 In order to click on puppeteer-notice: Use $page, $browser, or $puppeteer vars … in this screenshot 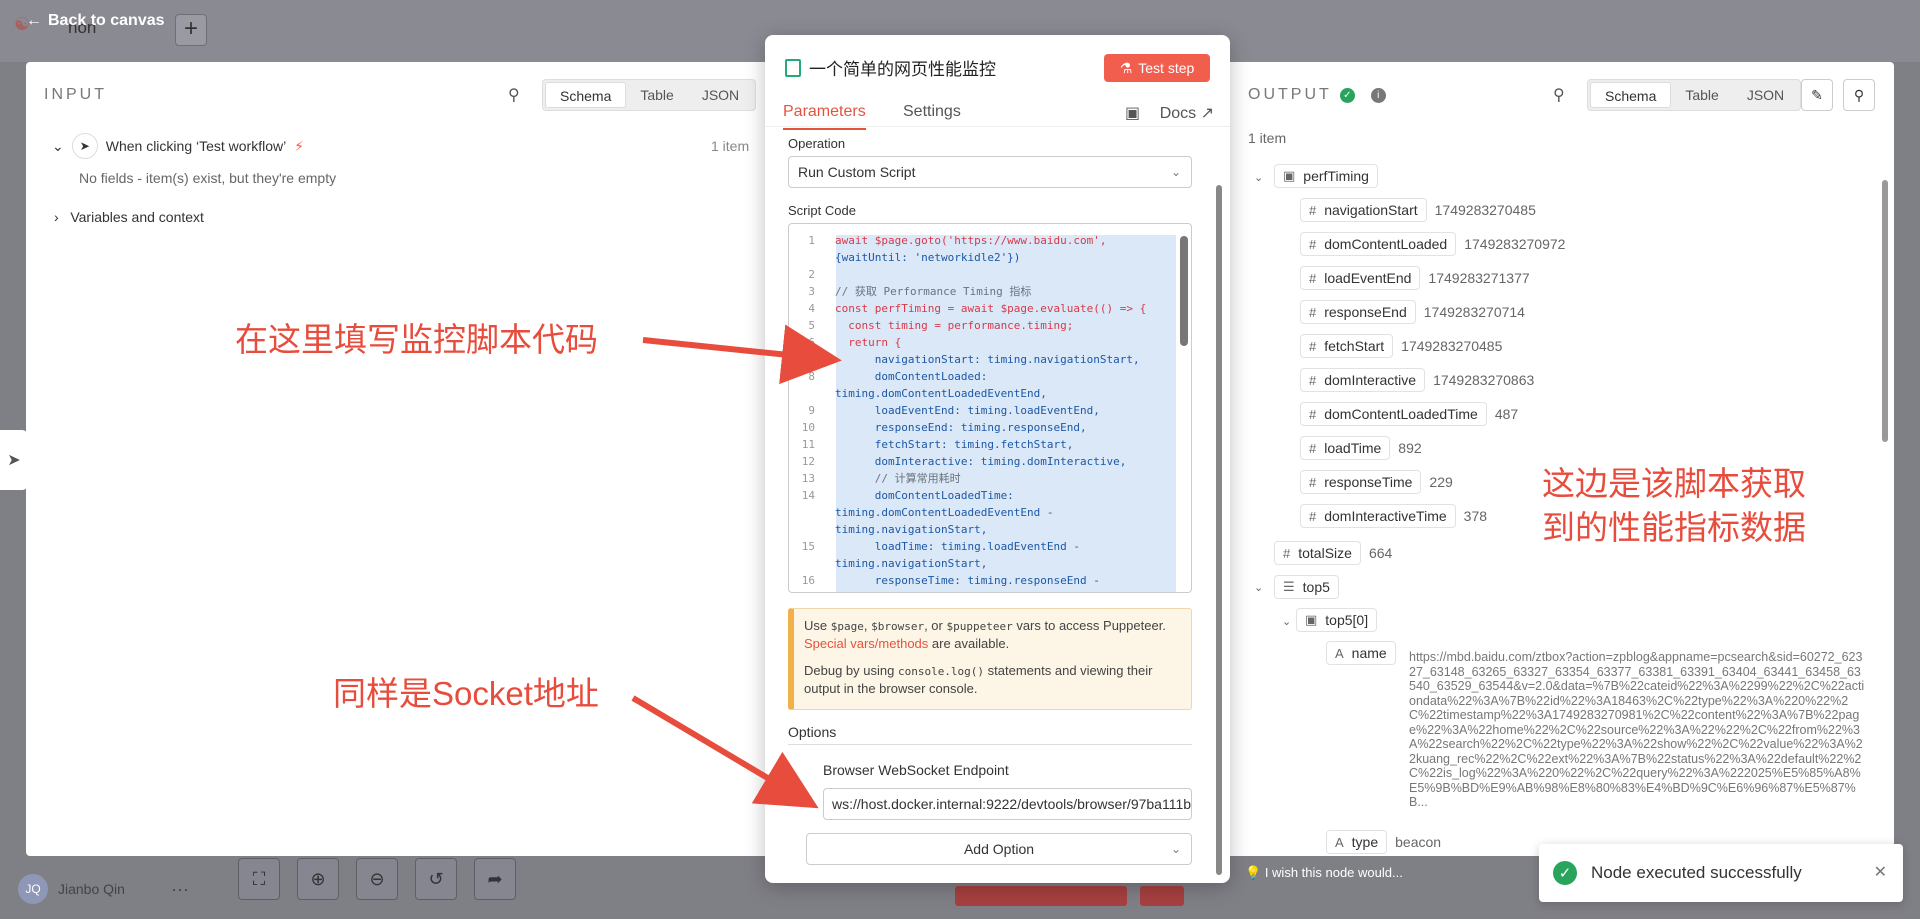, I will do `click(990, 659)`.